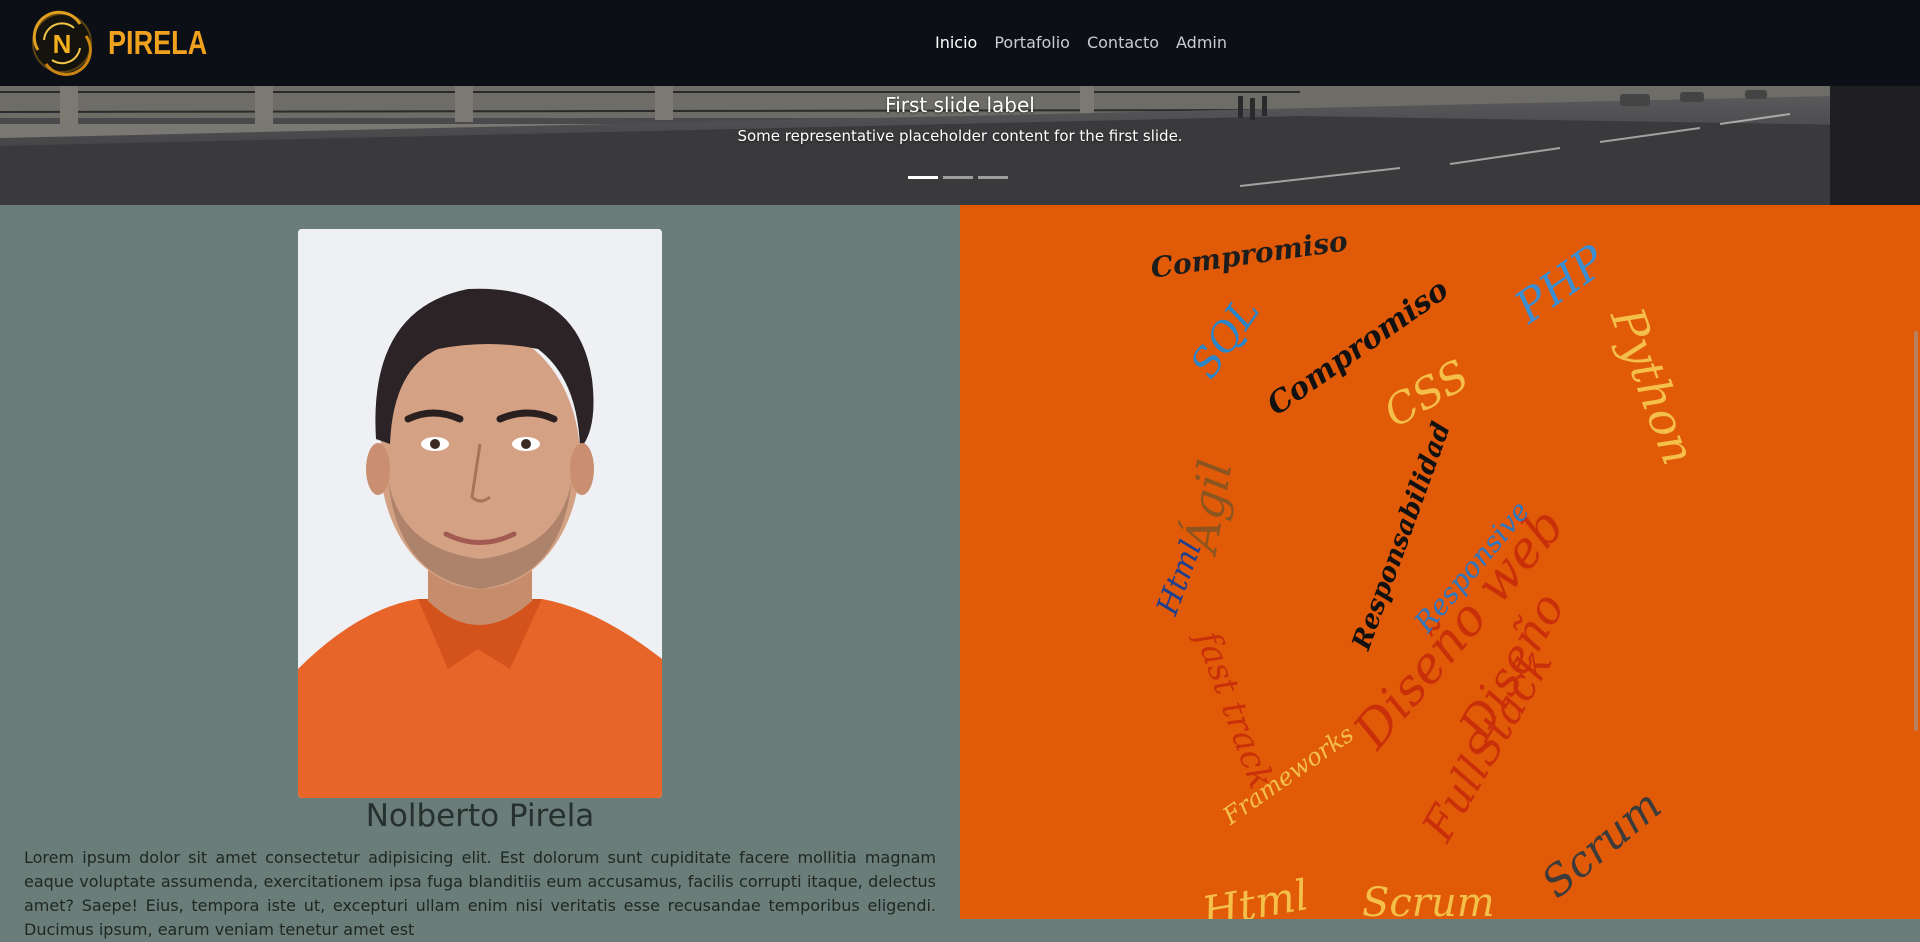 The height and width of the screenshot is (942, 1920). I want to click on profile-photo, so click(480, 513).